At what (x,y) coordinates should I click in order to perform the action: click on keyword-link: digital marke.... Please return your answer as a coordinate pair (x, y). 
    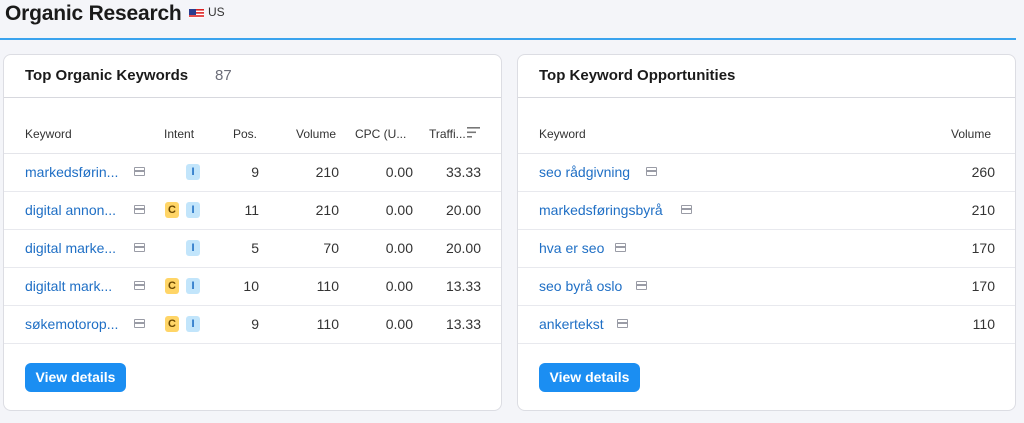
    Looking at the image, I should click on (70, 248).